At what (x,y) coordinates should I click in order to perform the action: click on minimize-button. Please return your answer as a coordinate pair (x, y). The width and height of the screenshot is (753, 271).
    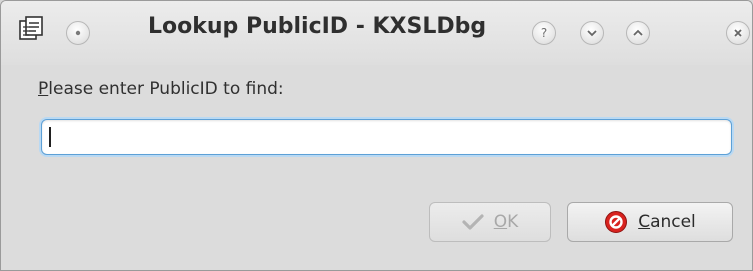
    Looking at the image, I should click on (592, 33).